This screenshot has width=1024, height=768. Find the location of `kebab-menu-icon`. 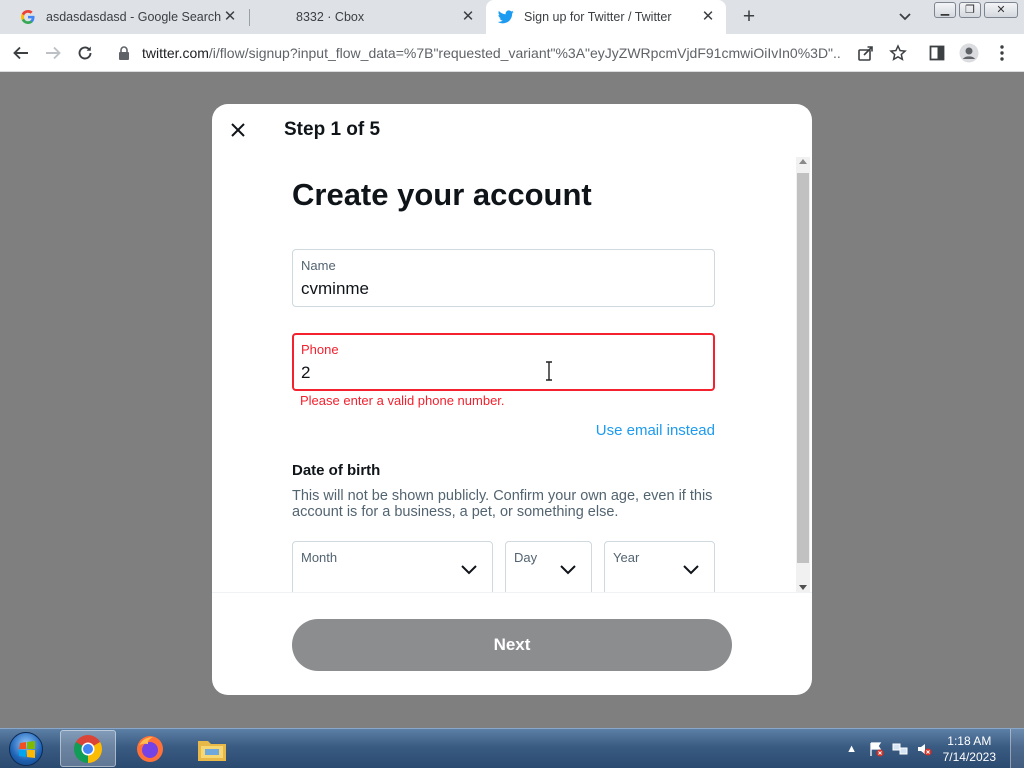

kebab-menu-icon is located at coordinates (1002, 53).